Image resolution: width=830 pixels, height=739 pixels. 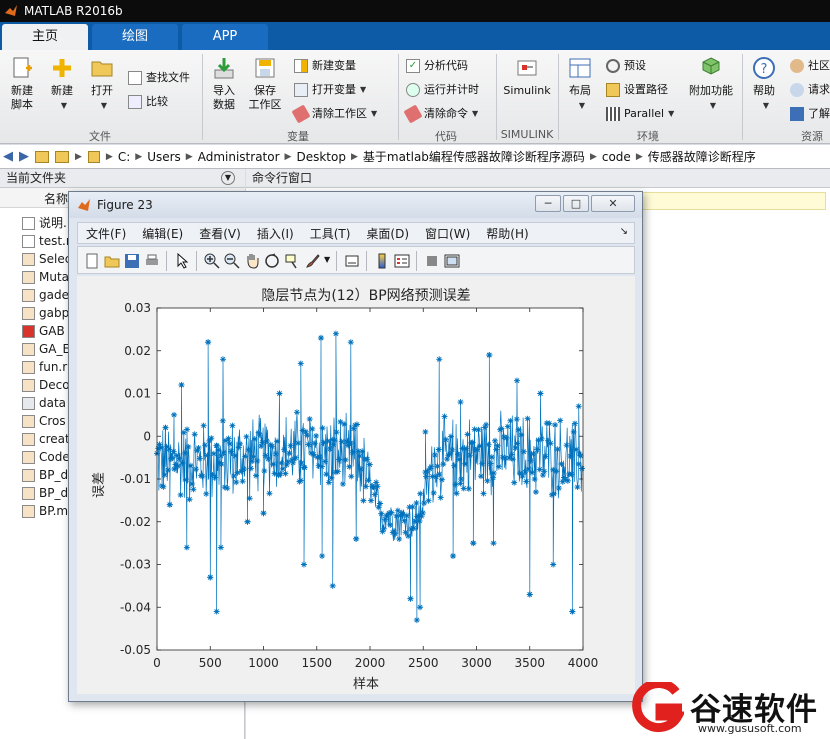 I want to click on layout-button: 布局 ▼, so click(x=580, y=84).